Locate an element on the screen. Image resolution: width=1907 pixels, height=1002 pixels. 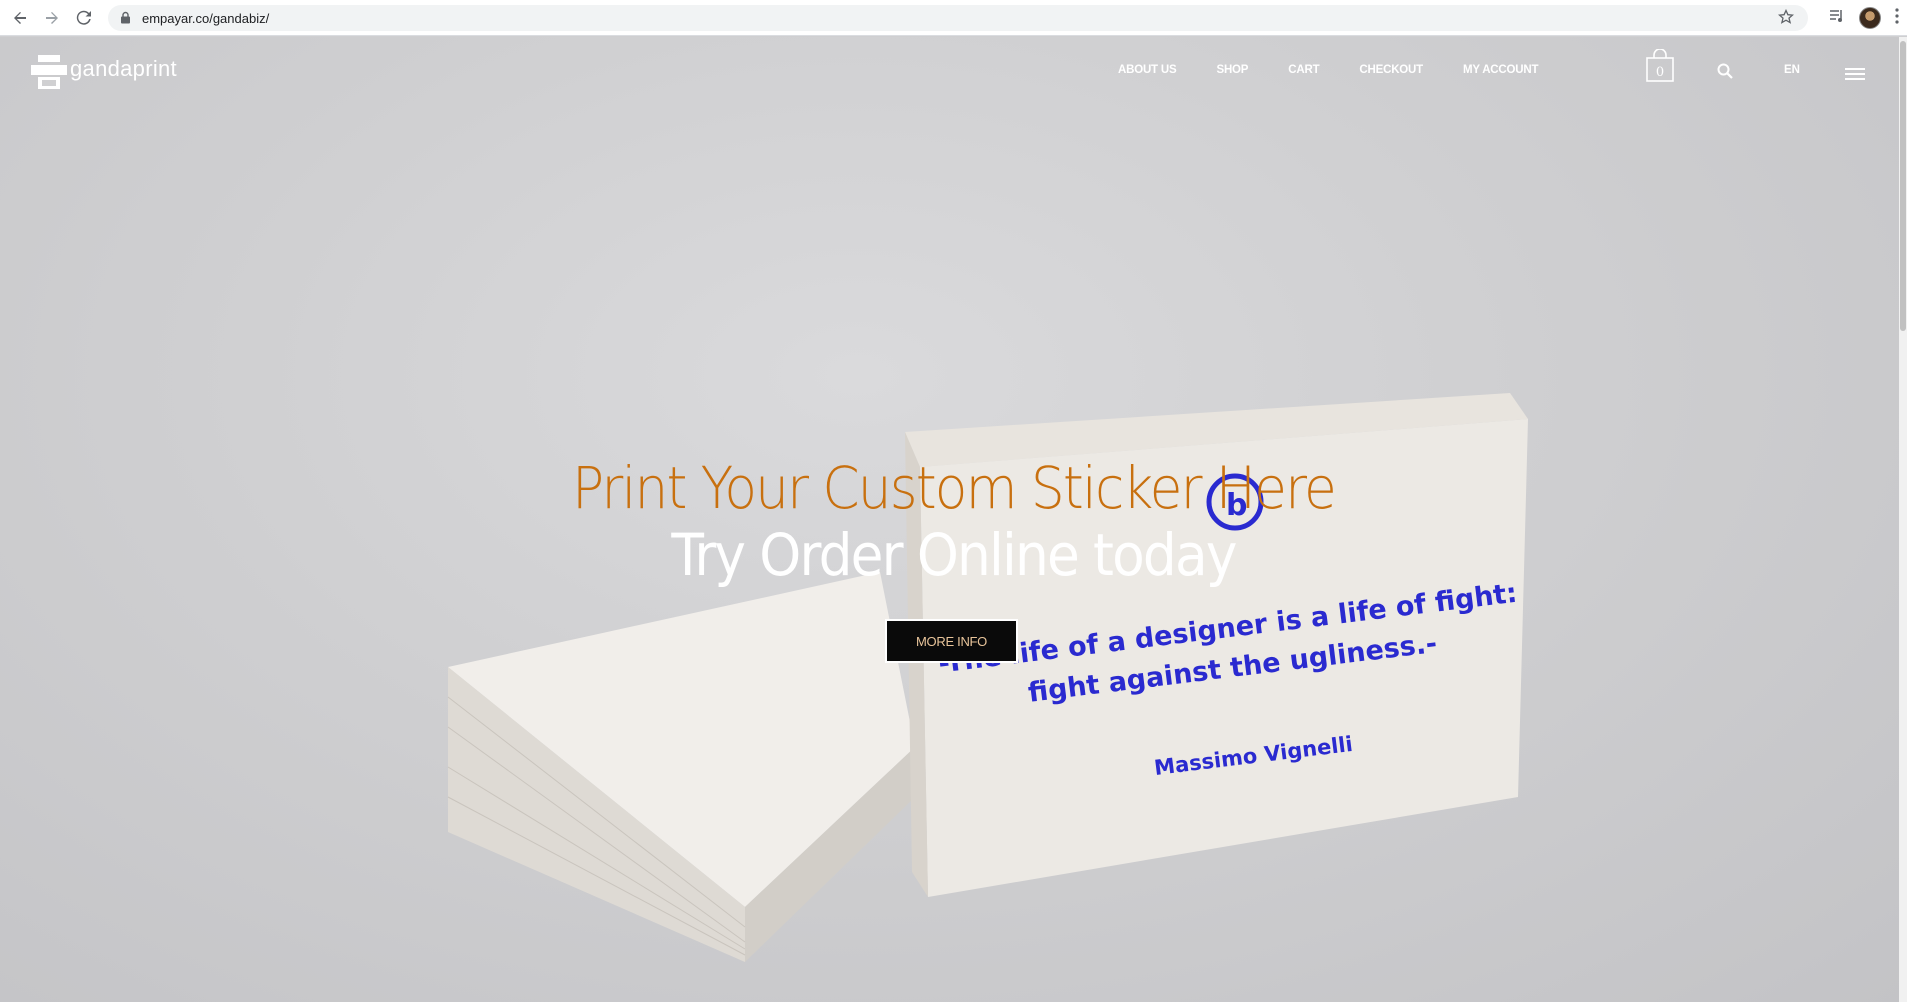
address-bar: empayar.co/gandabiz/ is located at coordinates (958, 18).